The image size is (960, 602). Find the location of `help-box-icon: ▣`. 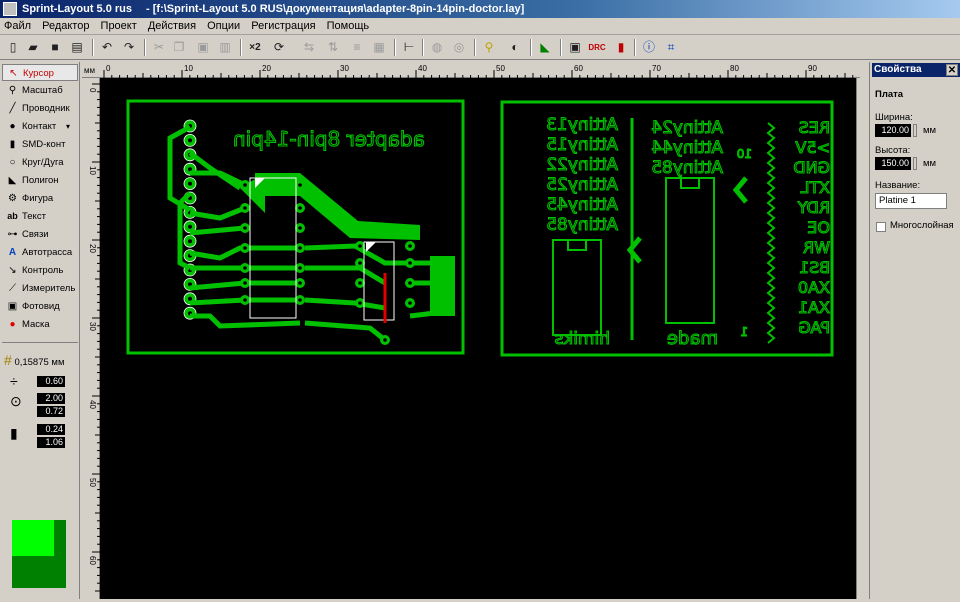

help-box-icon: ▣ is located at coordinates (575, 47).